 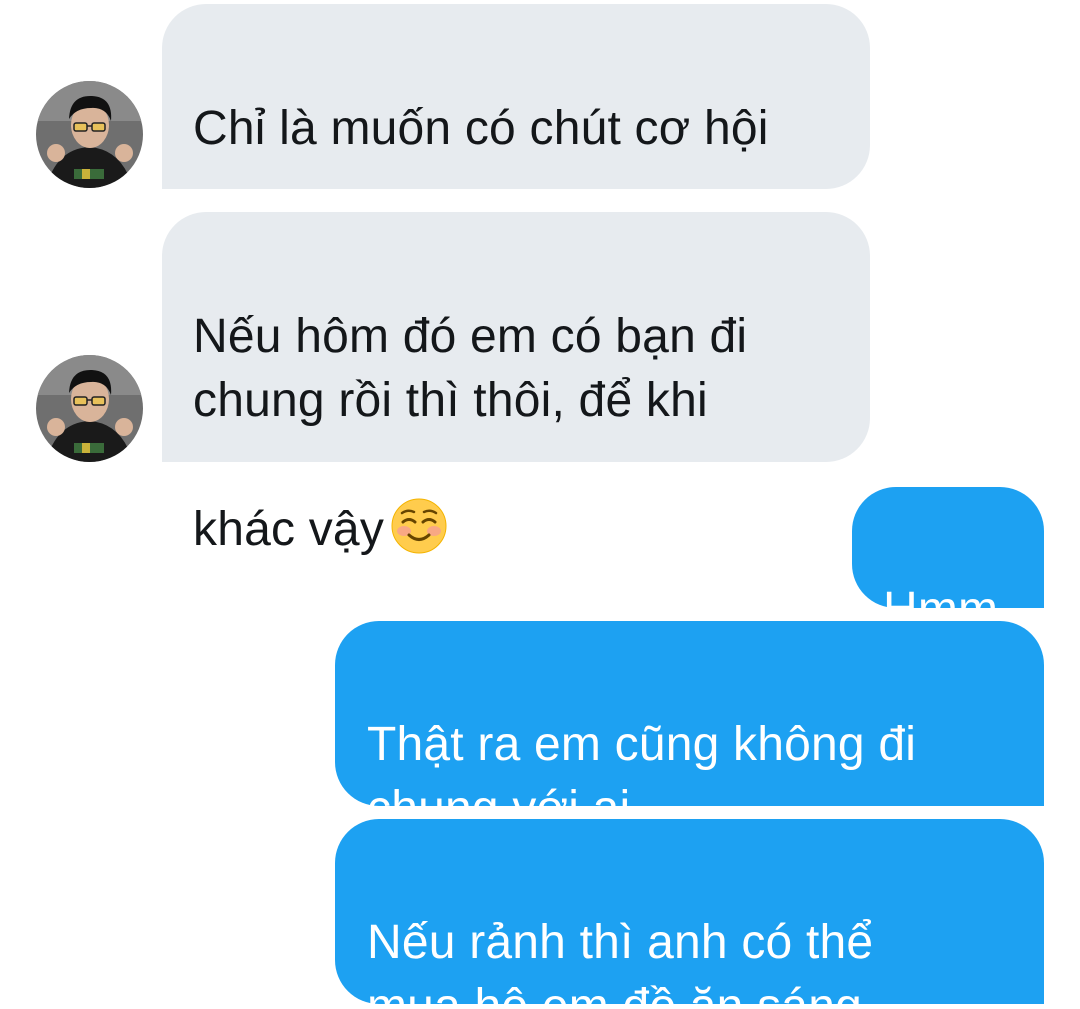 I want to click on message-bubble-outgoing: Thật ra em cũng không đi chung với ai, so click(x=689, y=728).